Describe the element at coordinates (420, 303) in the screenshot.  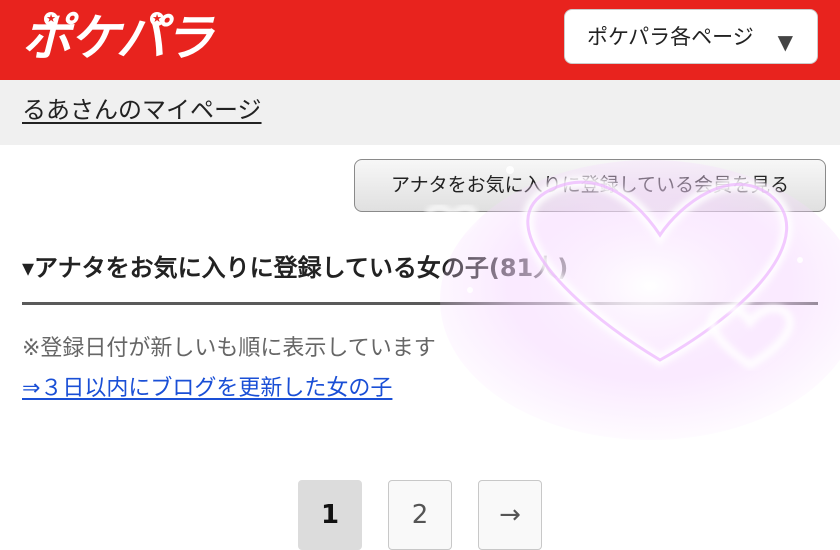
I see `section-divider` at that location.